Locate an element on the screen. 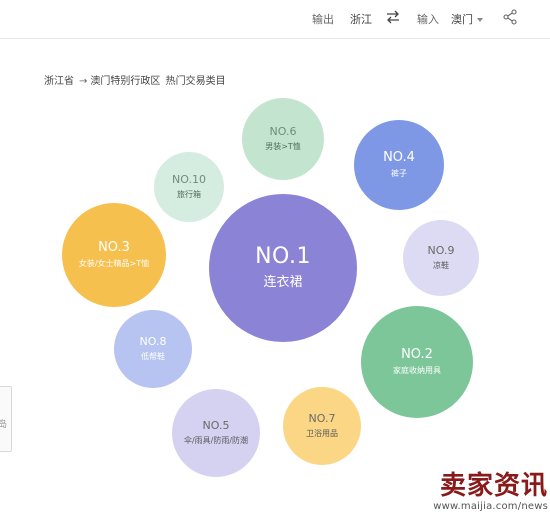 The height and width of the screenshot is (516, 550). origin-selector: 浙江 is located at coordinates (361, 19).